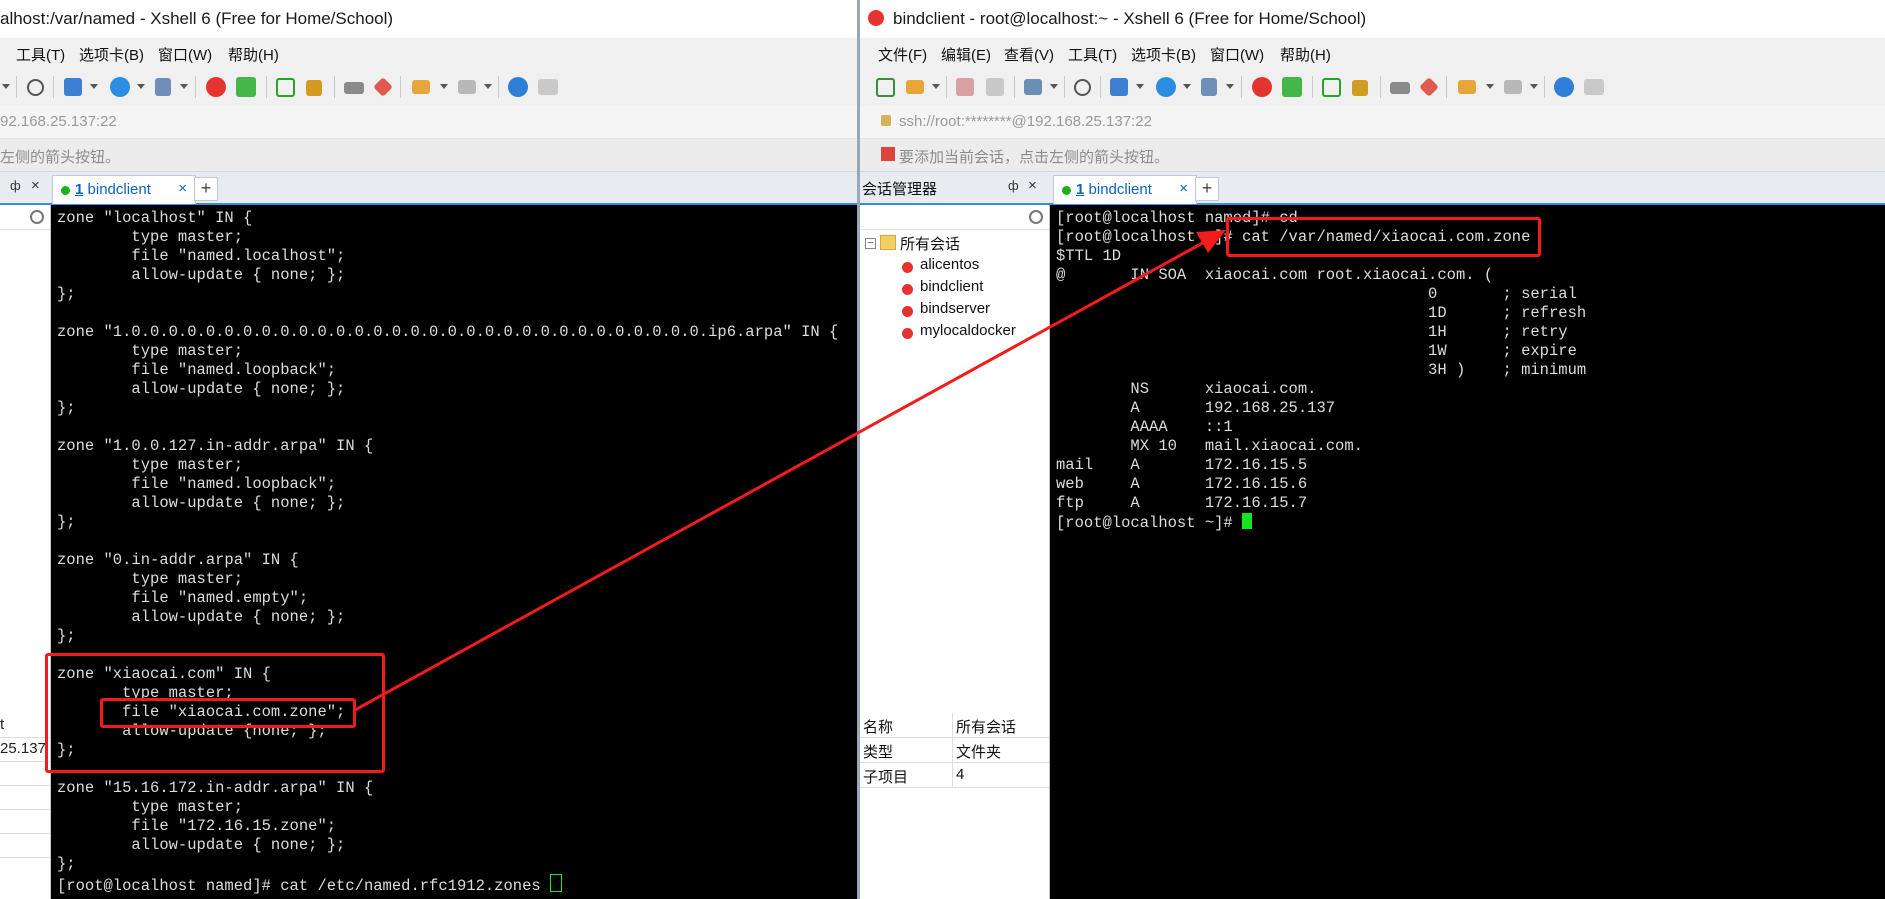  What do you see at coordinates (1211, 241) in the screenshot?
I see `arrow-head-icon` at bounding box center [1211, 241].